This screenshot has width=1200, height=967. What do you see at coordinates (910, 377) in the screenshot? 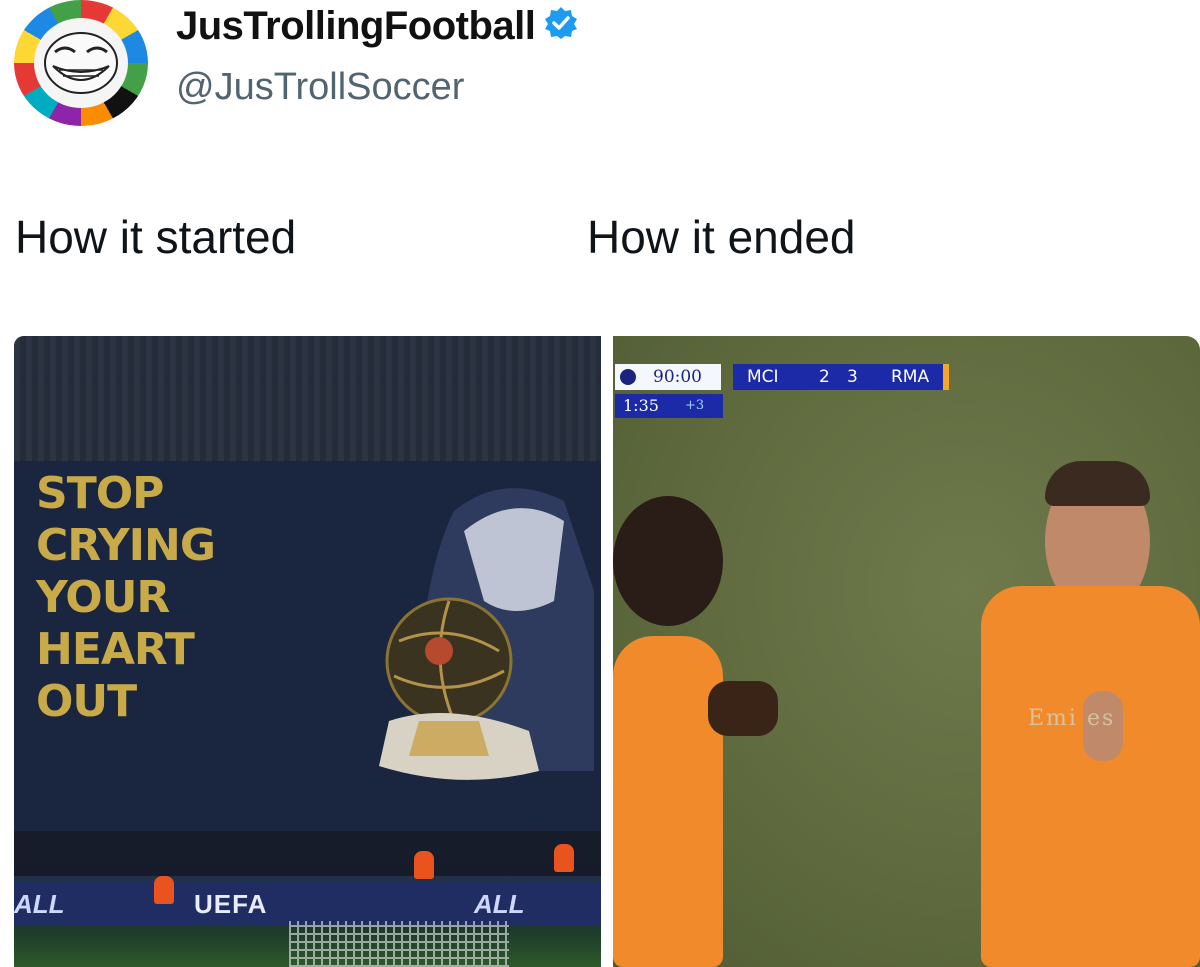
I see `away-team: RMA` at bounding box center [910, 377].